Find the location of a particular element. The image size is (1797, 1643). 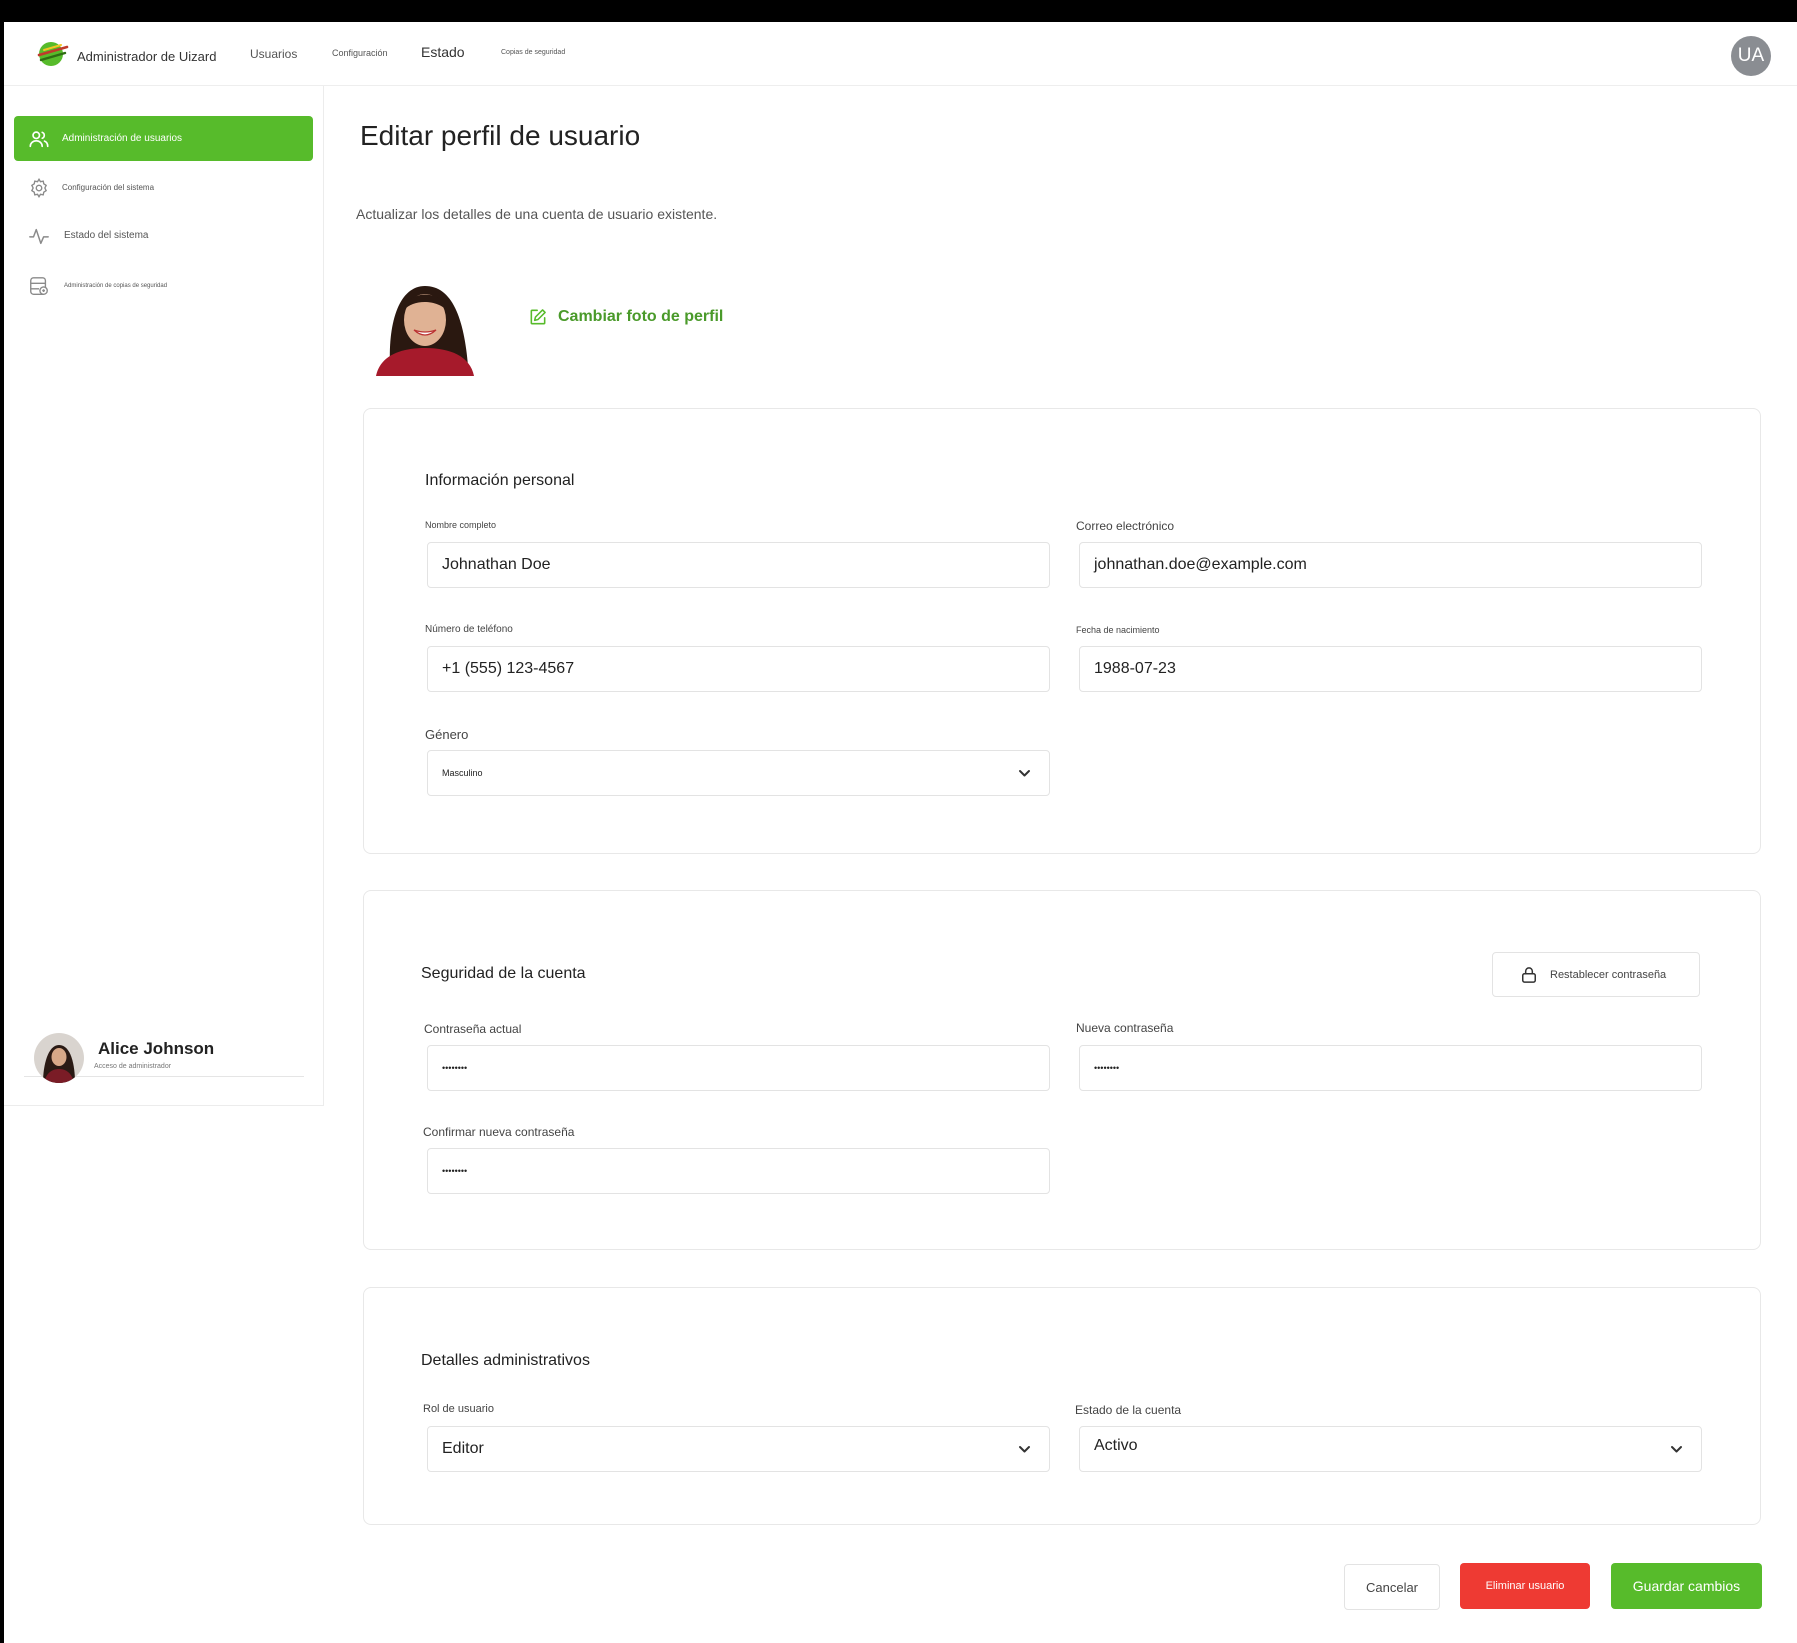

nav-backups: Copias de seguridad is located at coordinates (533, 52).